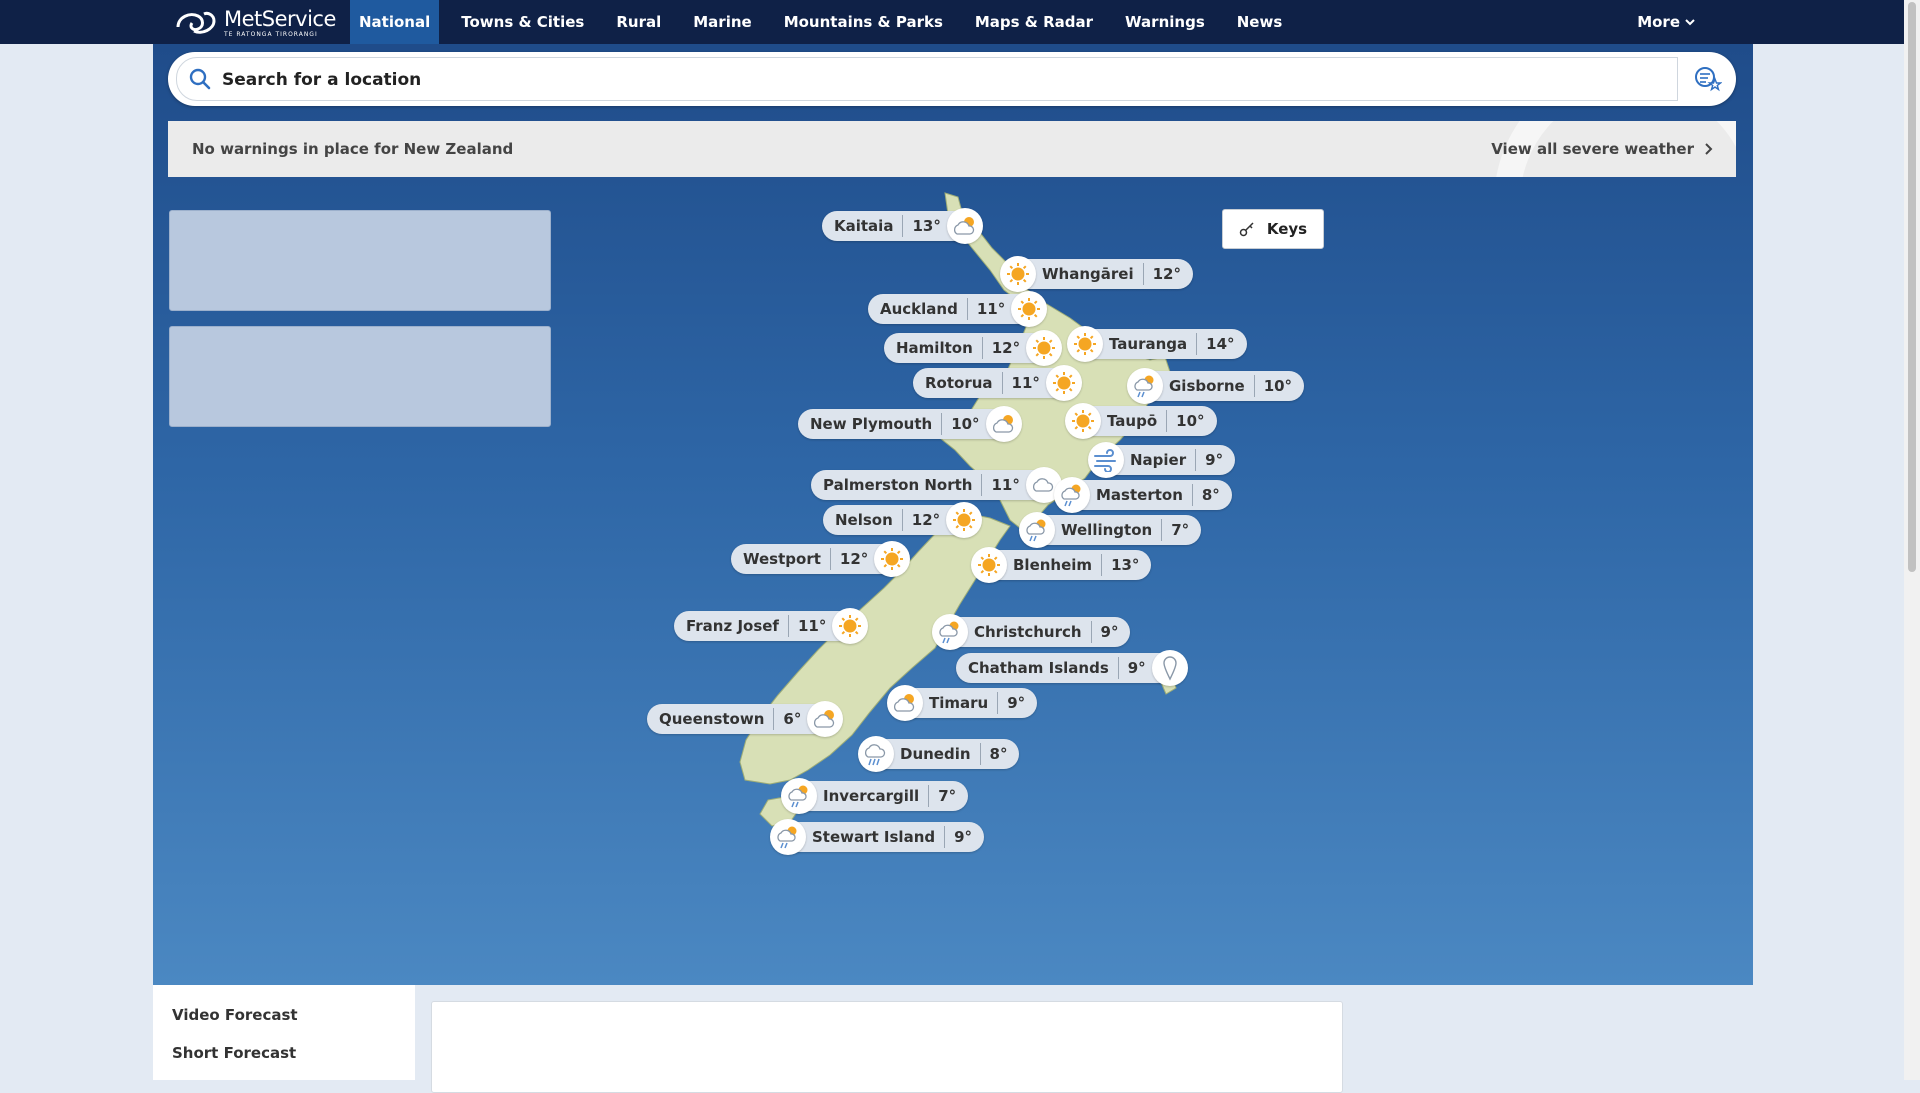 Image resolution: width=1920 pixels, height=1093 pixels. I want to click on city-dunedin: Dunedin 8°, so click(939, 754).